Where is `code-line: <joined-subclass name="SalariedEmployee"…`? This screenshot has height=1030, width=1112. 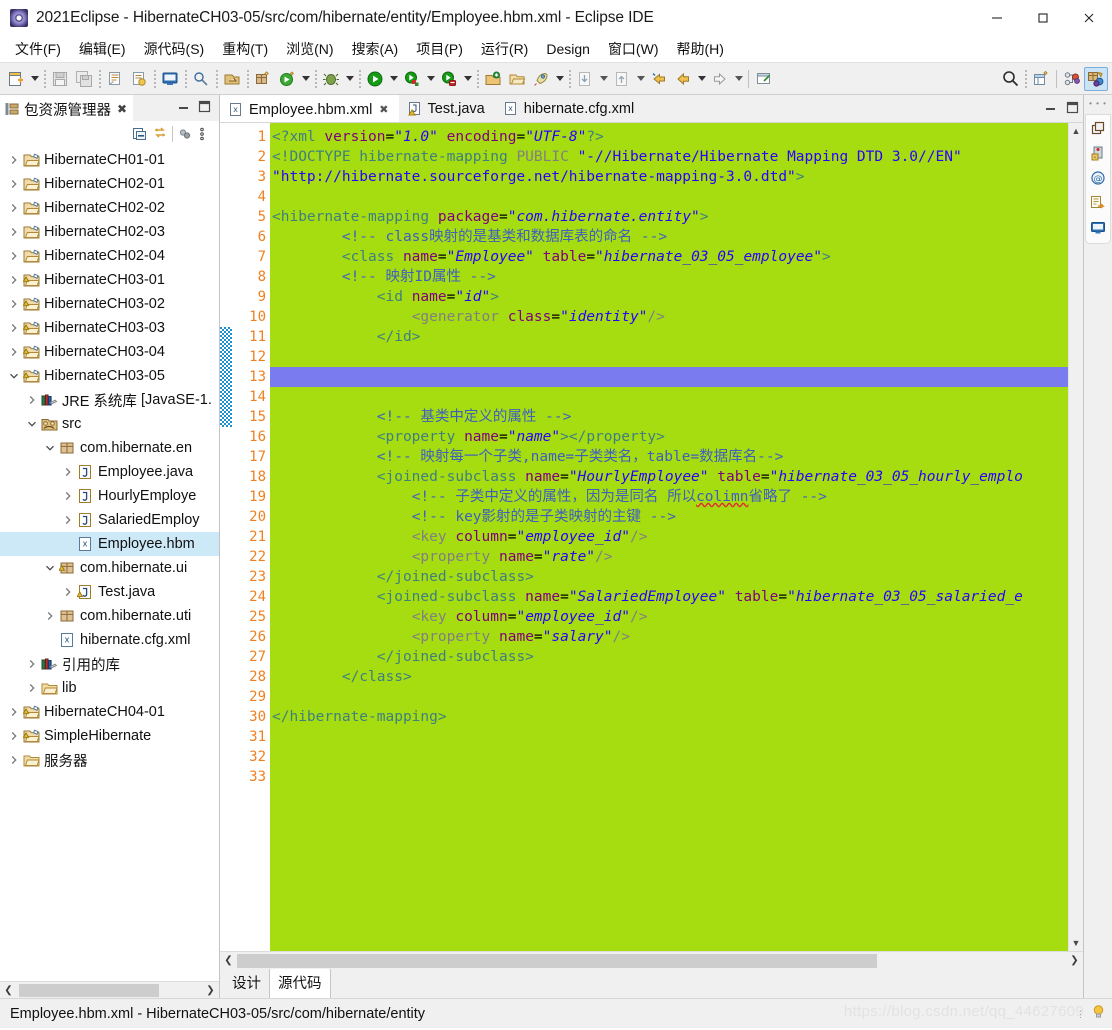
code-line: <joined-subclass name="SalariedEmployee"… is located at coordinates (669, 597).